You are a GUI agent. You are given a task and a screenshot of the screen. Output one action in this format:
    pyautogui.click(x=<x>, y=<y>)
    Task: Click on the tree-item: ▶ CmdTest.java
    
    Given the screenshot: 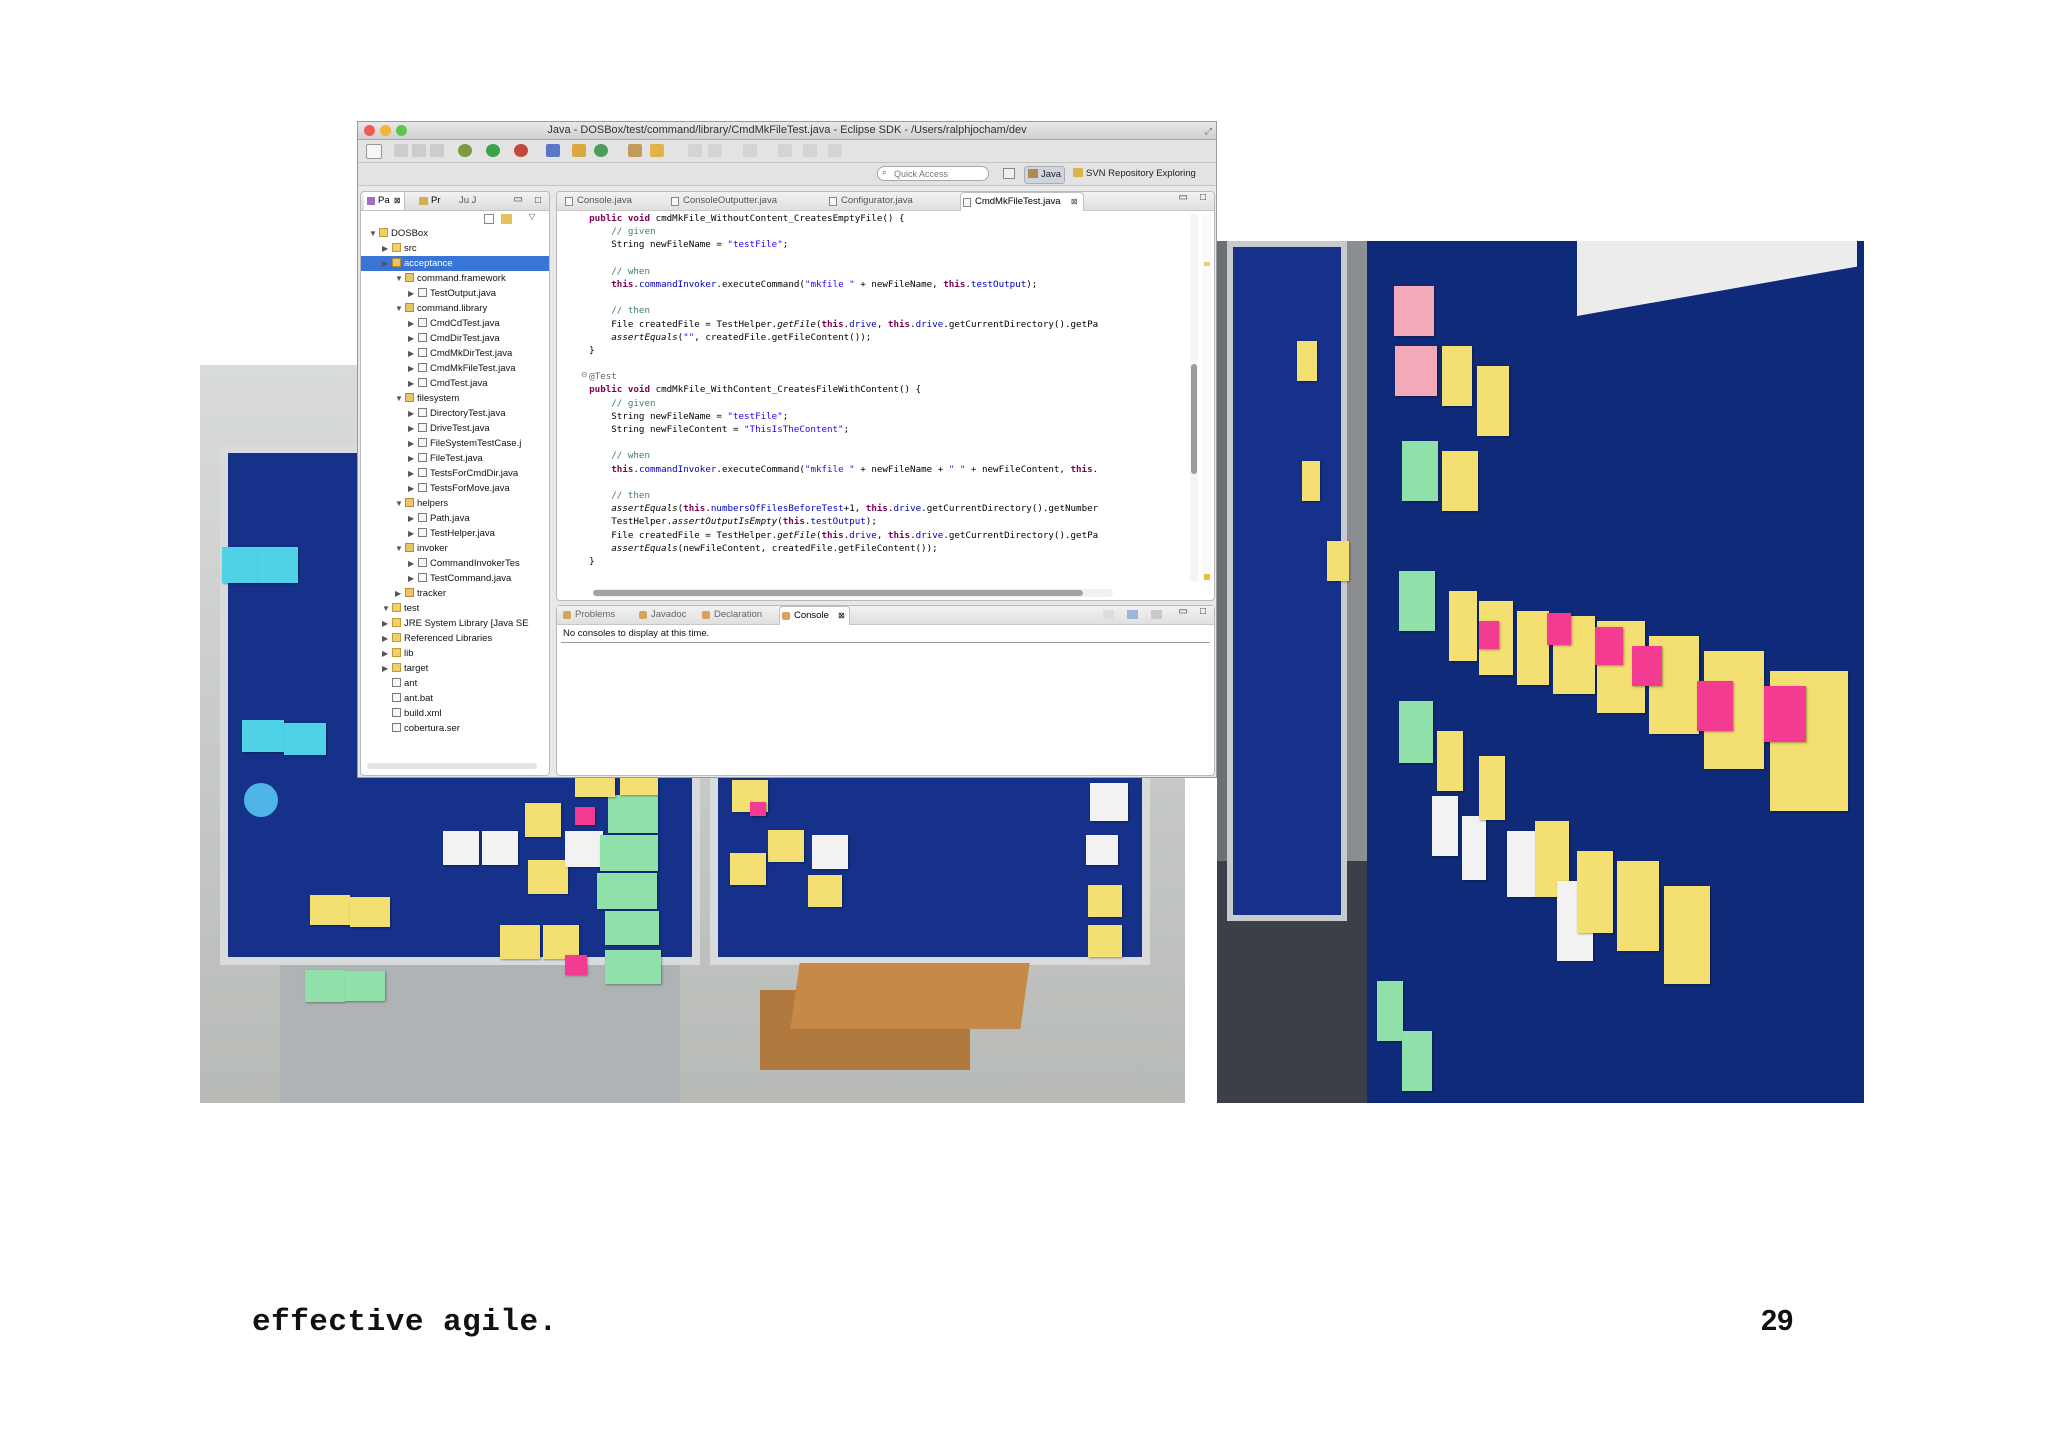 What is the action you would take?
    pyautogui.click(x=455, y=383)
    